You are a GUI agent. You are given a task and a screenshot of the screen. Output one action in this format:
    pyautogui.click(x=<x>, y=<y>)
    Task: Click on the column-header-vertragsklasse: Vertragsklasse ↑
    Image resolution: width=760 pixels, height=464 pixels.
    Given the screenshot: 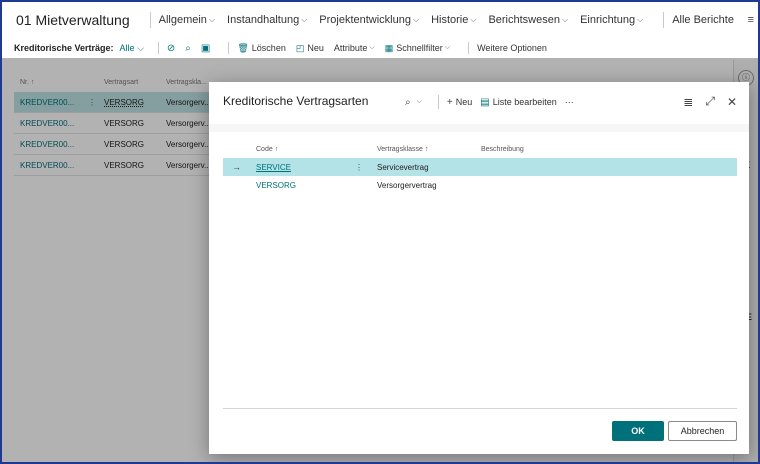 What is the action you would take?
    pyautogui.click(x=429, y=149)
    